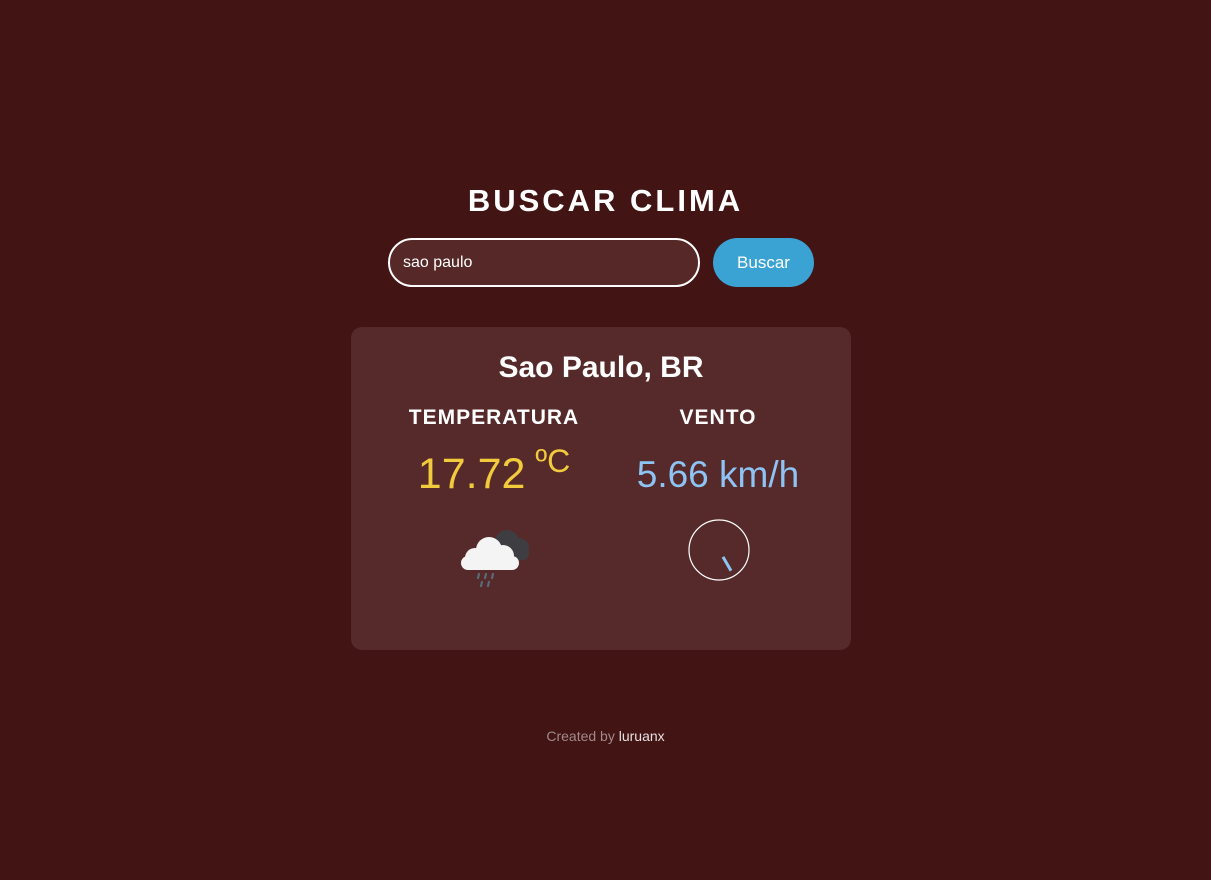 Image resolution: width=1211 pixels, height=880 pixels. What do you see at coordinates (642, 736) in the screenshot?
I see `author-link: luruanx` at bounding box center [642, 736].